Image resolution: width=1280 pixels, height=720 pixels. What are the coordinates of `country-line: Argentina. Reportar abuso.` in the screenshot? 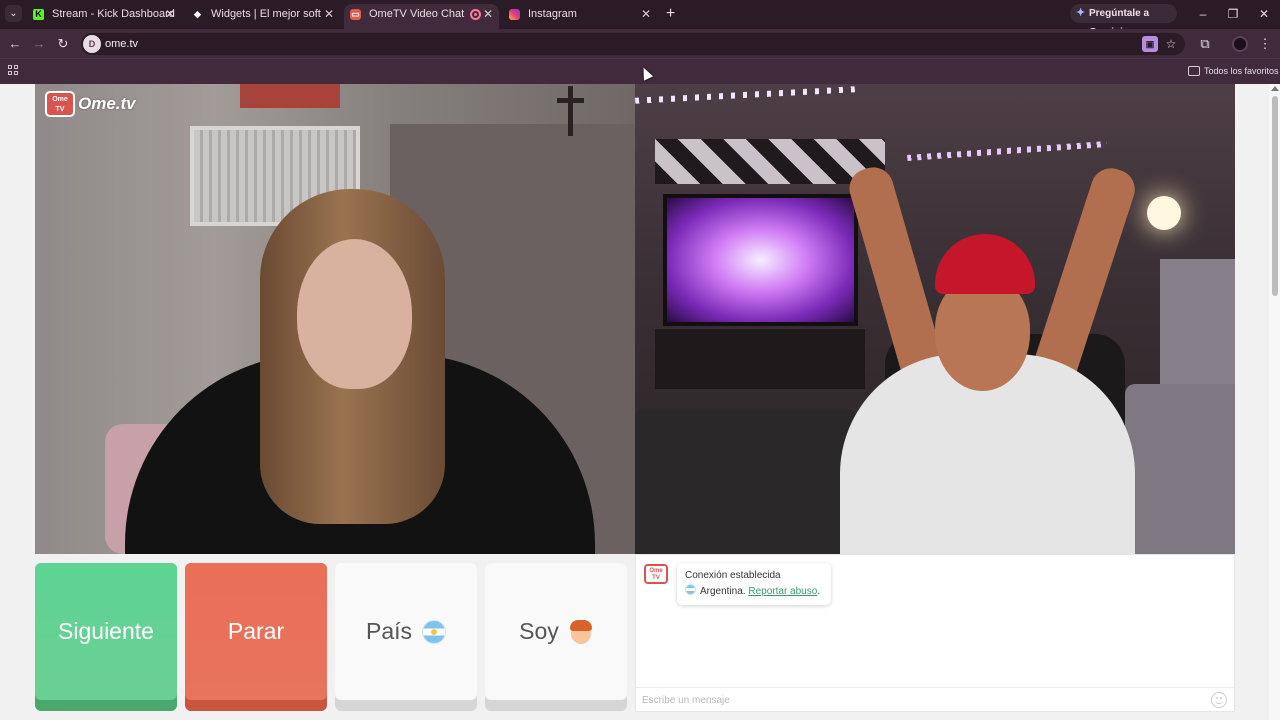 It's located at (758, 592).